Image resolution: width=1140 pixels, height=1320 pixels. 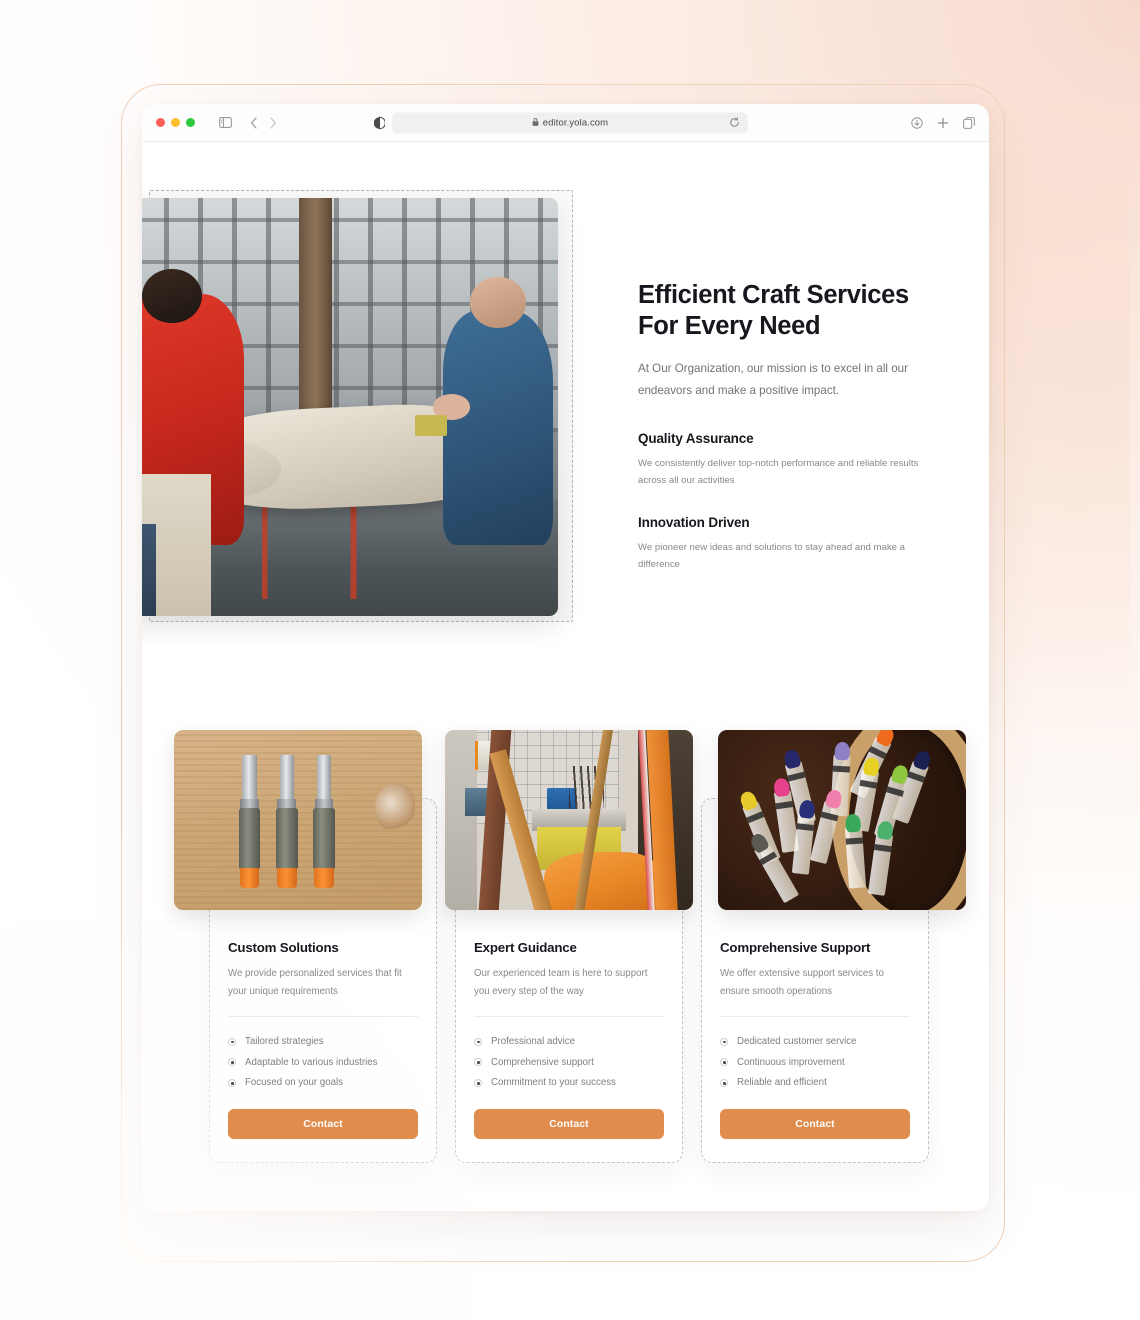 I want to click on nav-arrows, so click(x=263, y=122).